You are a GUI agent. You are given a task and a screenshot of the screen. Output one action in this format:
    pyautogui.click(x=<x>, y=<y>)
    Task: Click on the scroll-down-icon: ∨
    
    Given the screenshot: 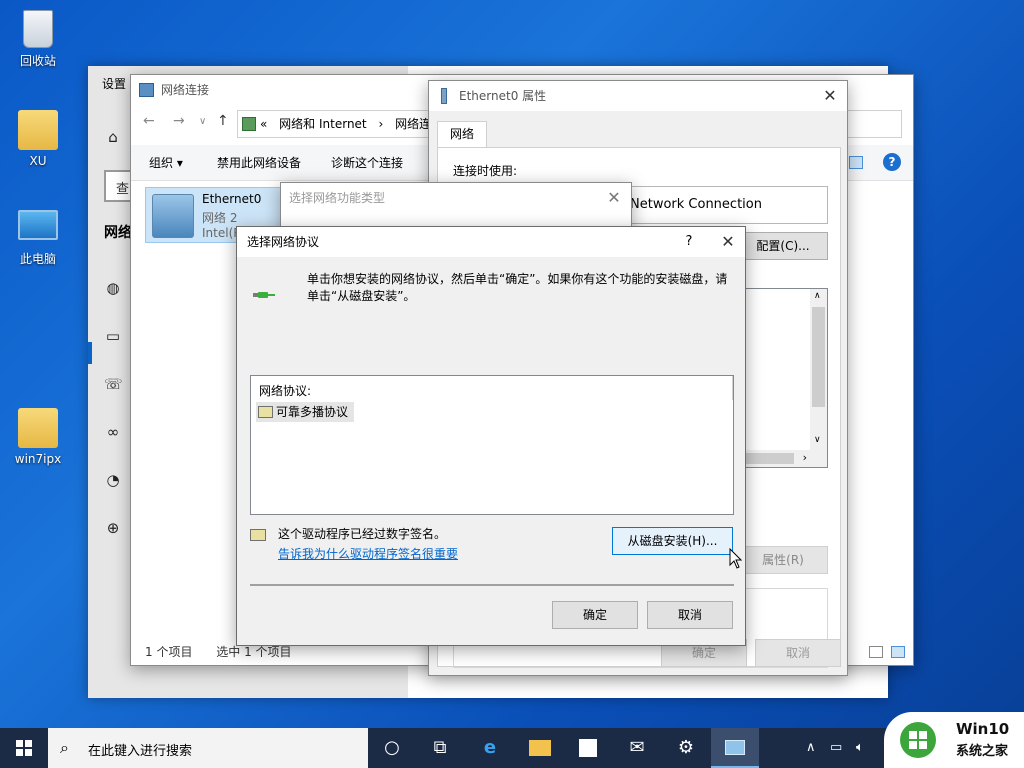 What is the action you would take?
    pyautogui.click(x=817, y=440)
    